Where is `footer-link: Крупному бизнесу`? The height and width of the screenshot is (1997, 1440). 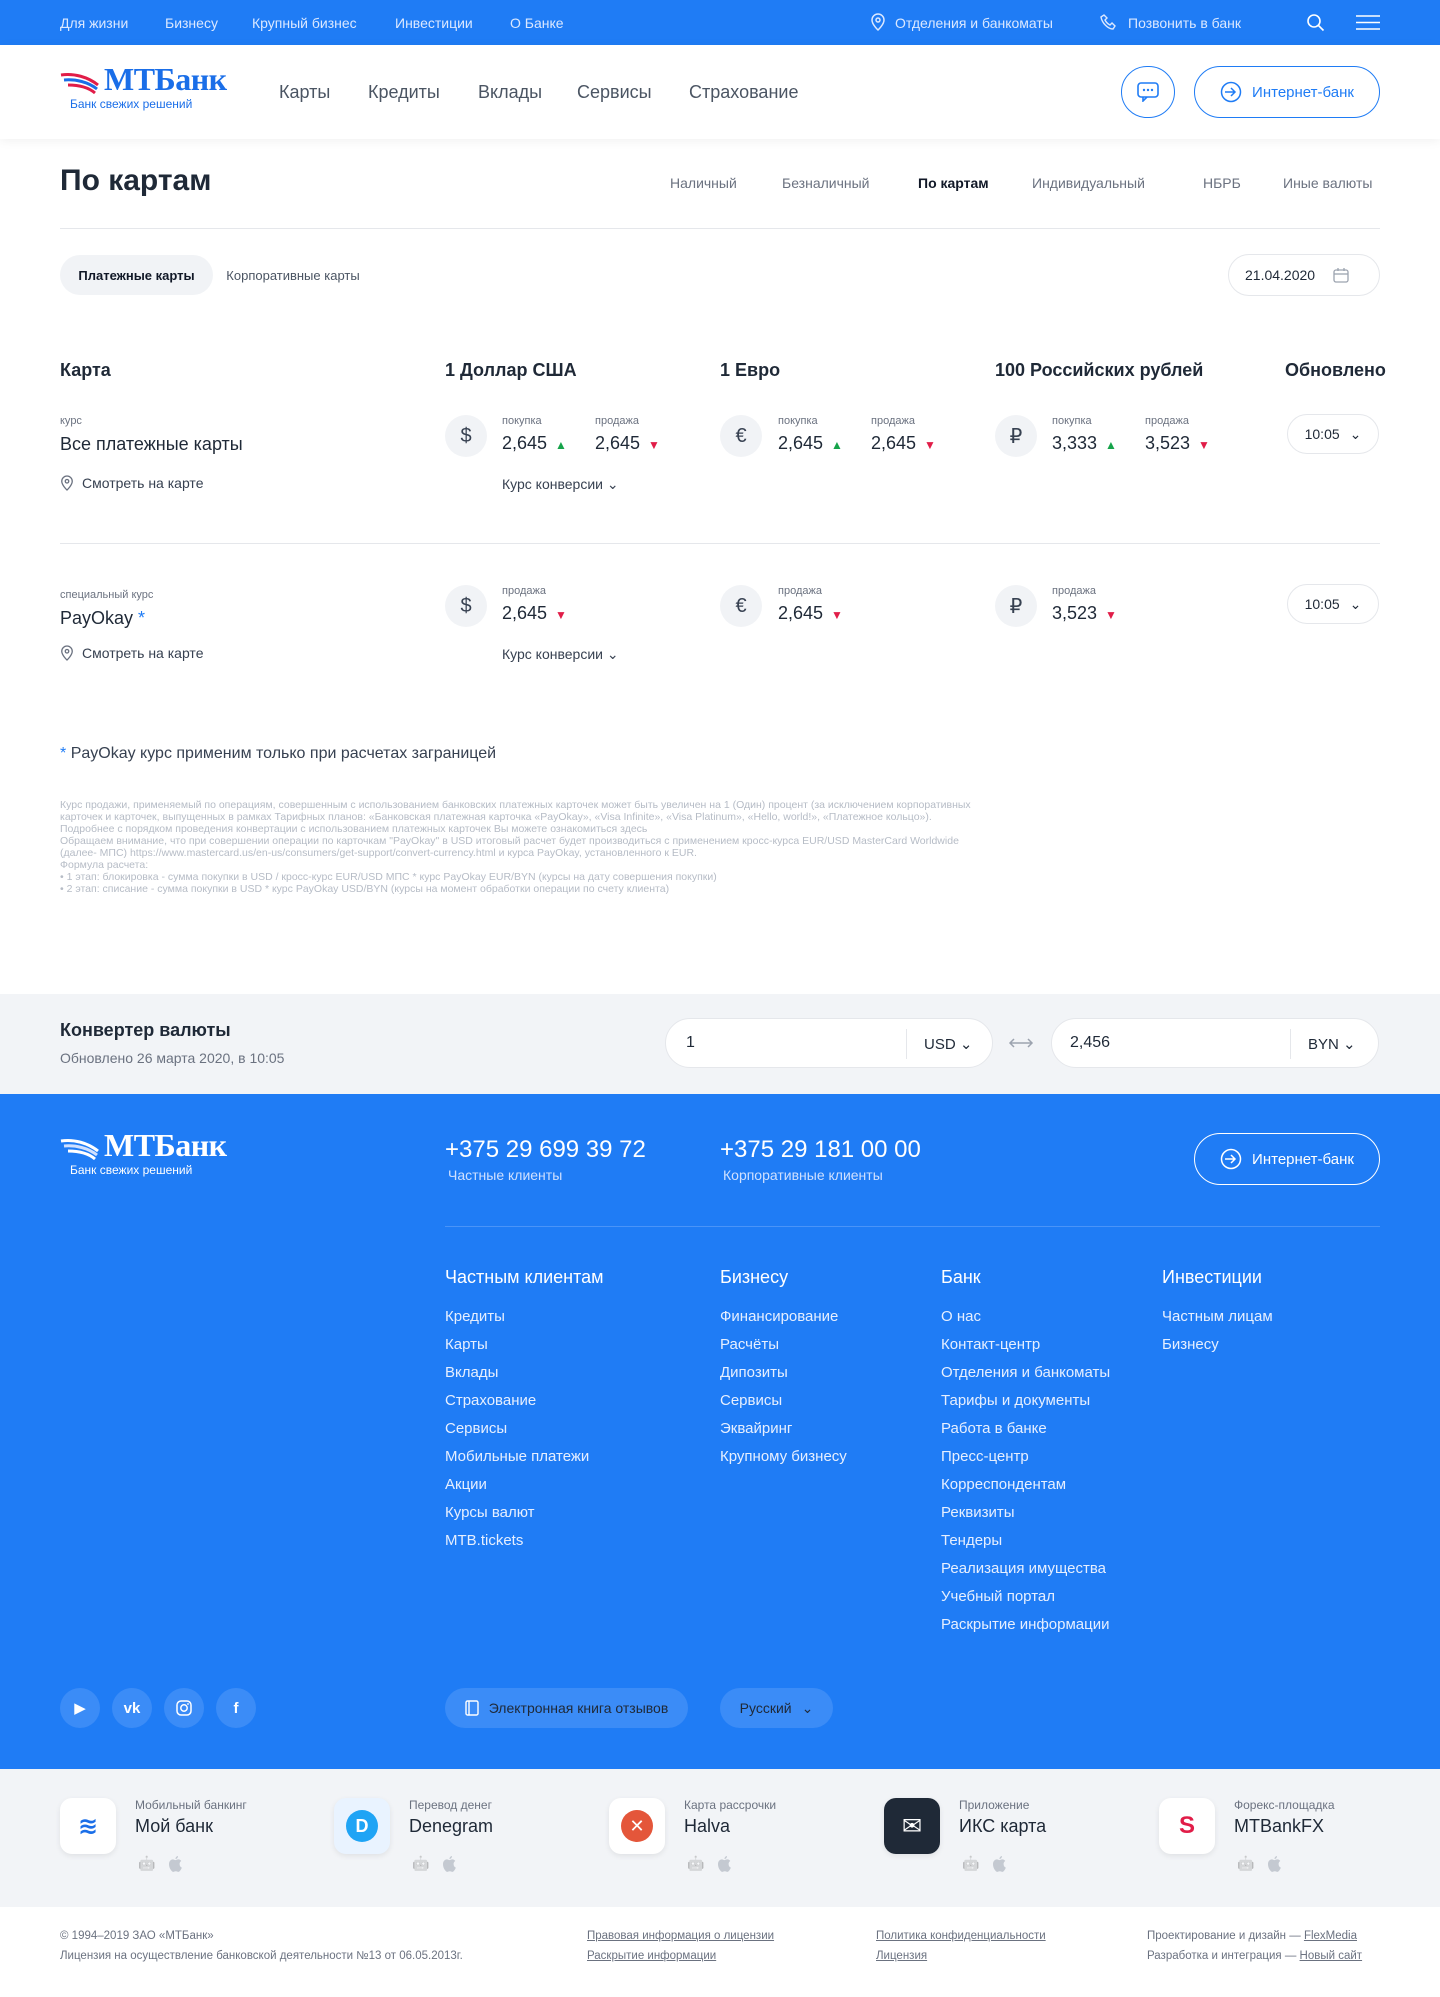 footer-link: Крупному бизнесу is located at coordinates (783, 1456).